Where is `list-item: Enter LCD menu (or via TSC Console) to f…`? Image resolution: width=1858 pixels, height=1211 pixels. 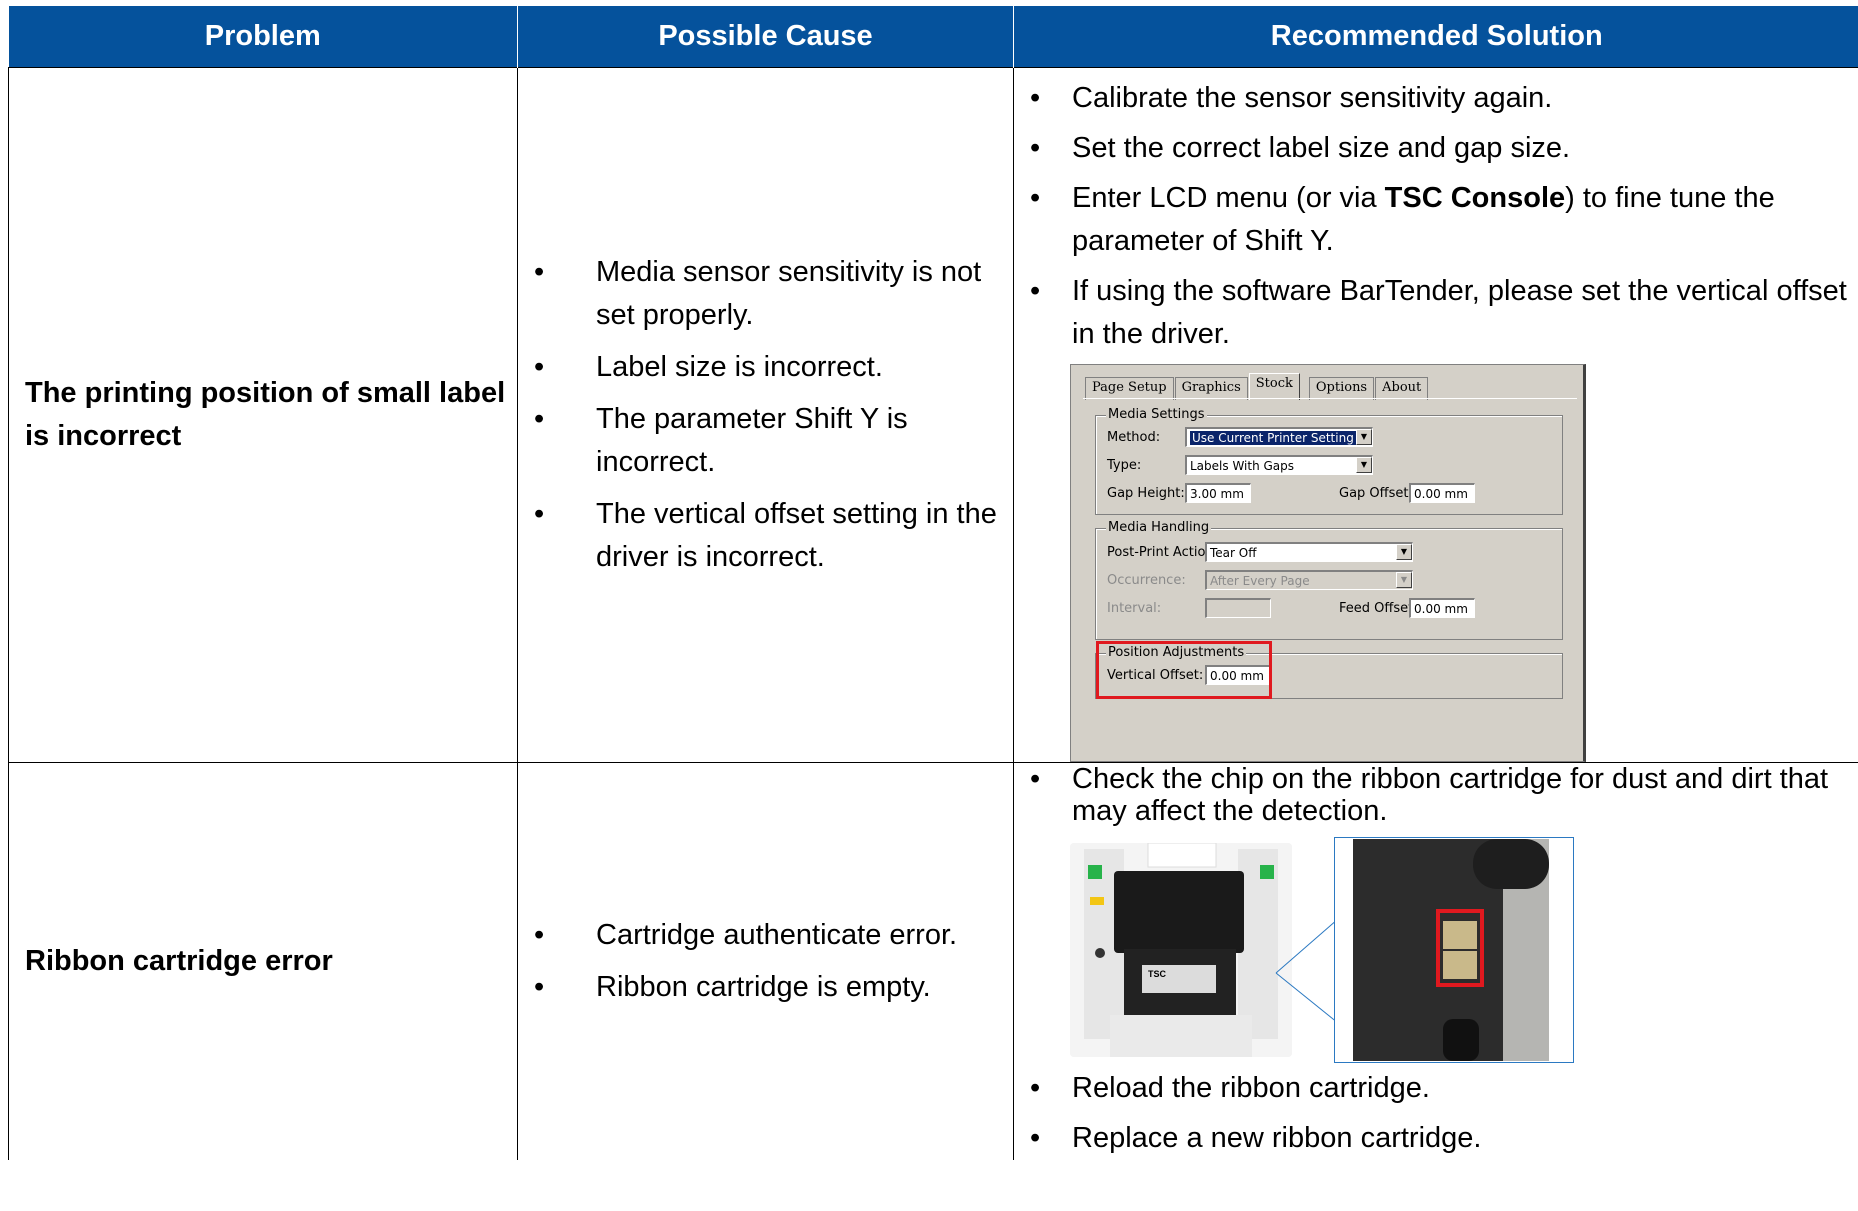
list-item: Enter LCD menu (or via TSC Console) to f… is located at coordinates (1436, 220).